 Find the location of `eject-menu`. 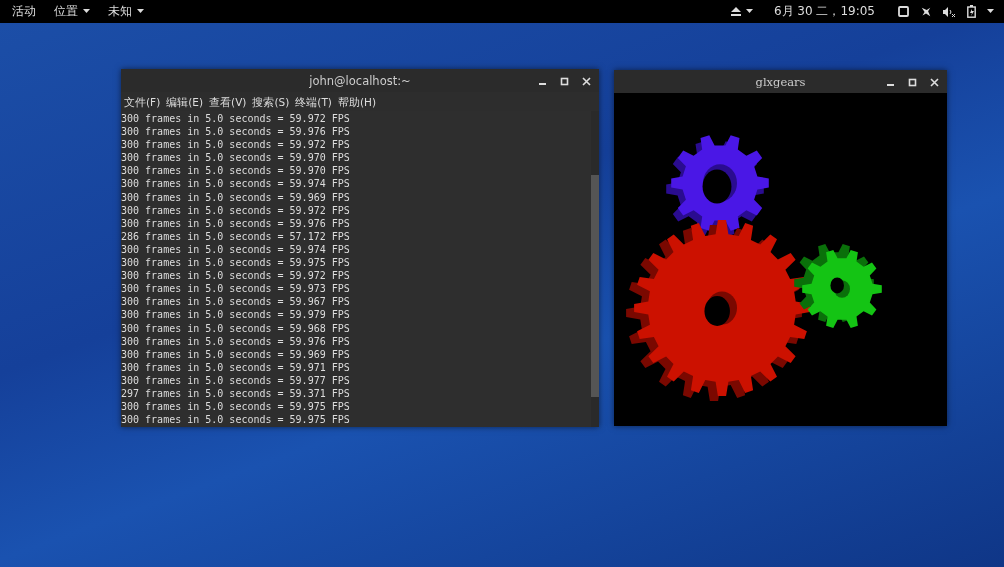

eject-menu is located at coordinates (741, 11).